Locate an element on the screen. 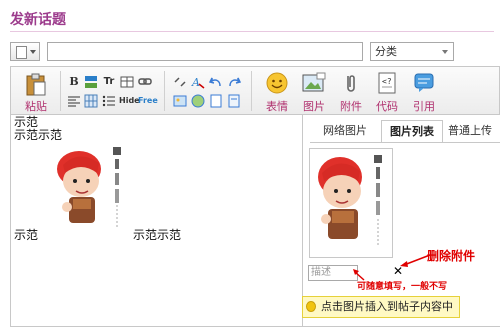  flash-button is located at coordinates (216, 101).